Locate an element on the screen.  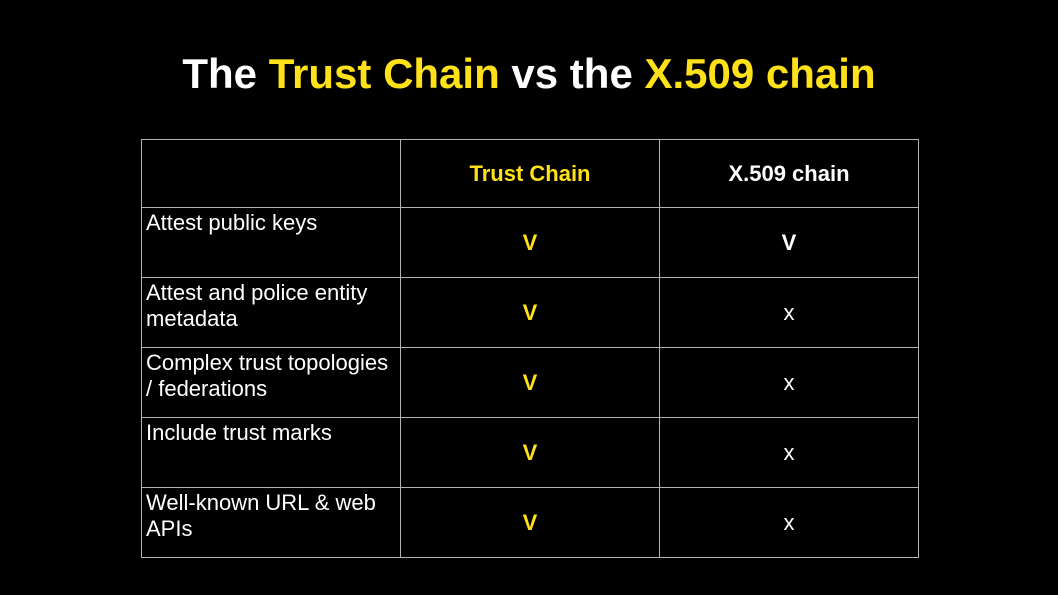
feature-label: Complex trust topologies / federations is located at coordinates (271, 382).